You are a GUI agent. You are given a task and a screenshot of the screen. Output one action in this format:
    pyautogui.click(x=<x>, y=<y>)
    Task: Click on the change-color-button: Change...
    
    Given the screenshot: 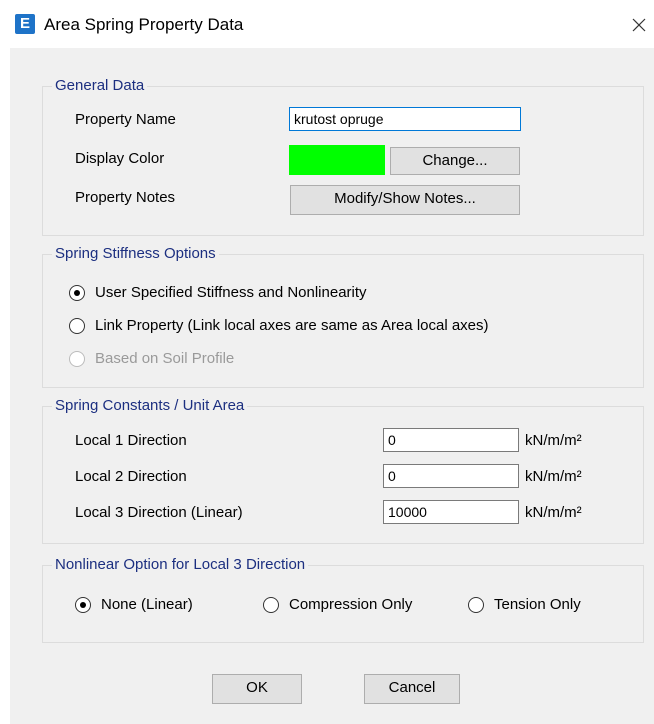 What is the action you would take?
    pyautogui.click(x=455, y=161)
    